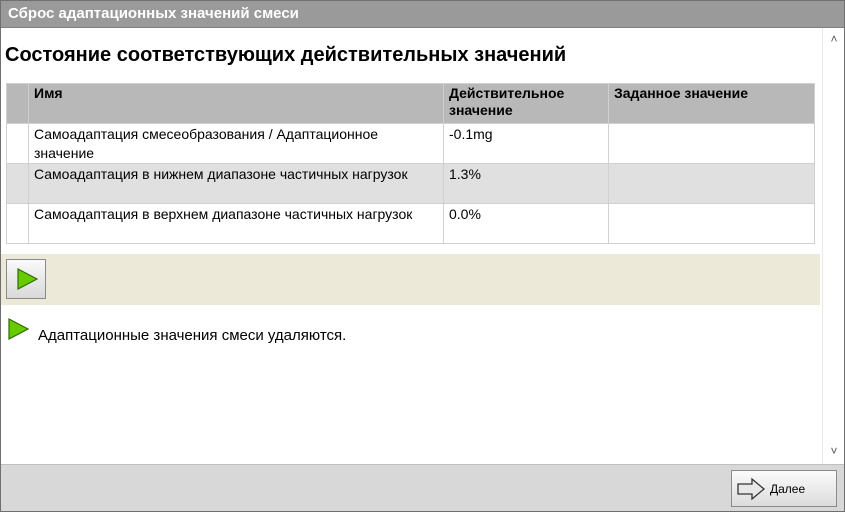 Image resolution: width=845 pixels, height=512 pixels. Describe the element at coordinates (526, 103) in the screenshot. I see `header-actual-value: Действительное значение` at that location.